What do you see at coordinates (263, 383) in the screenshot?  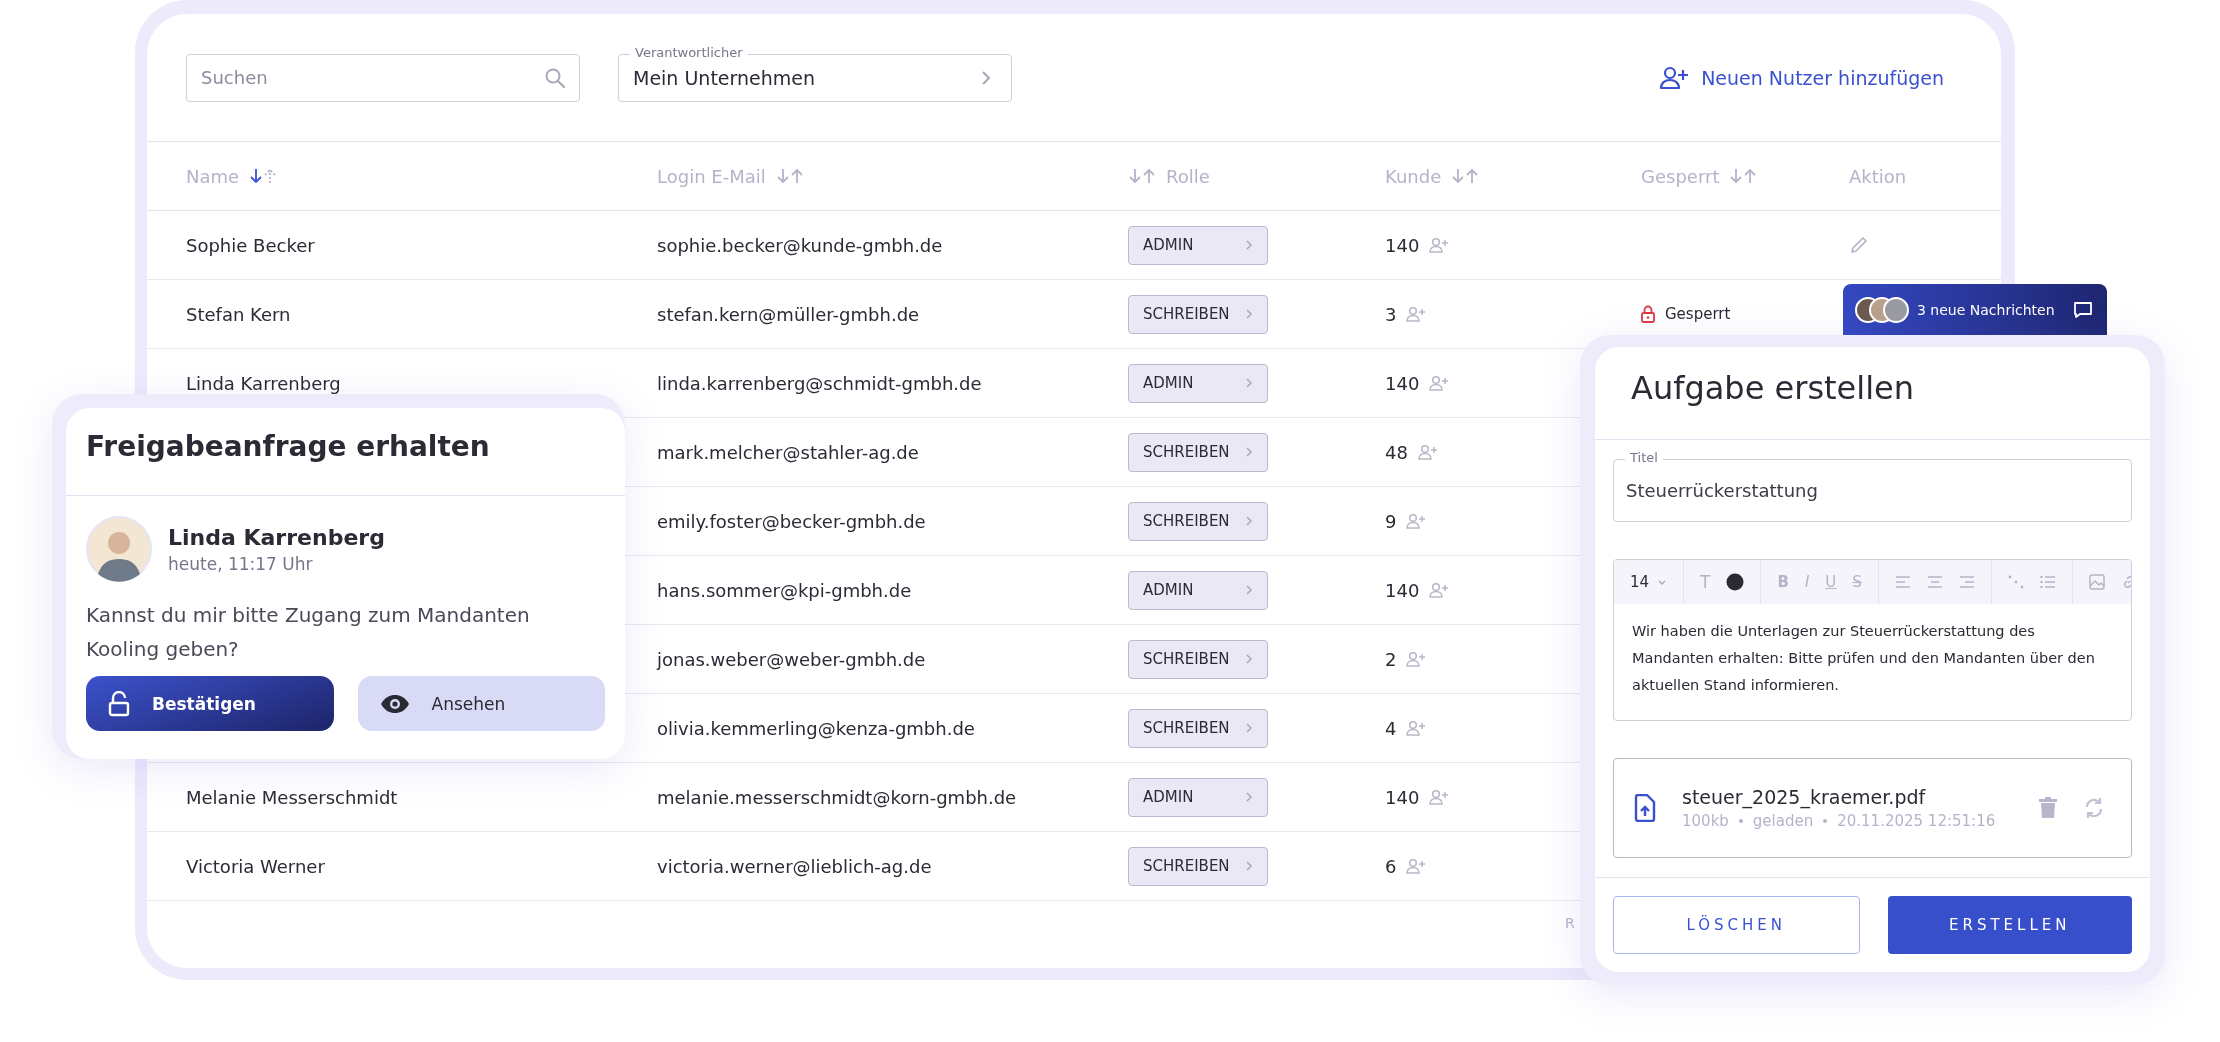 I see `user-name: Linda Karrenberg` at bounding box center [263, 383].